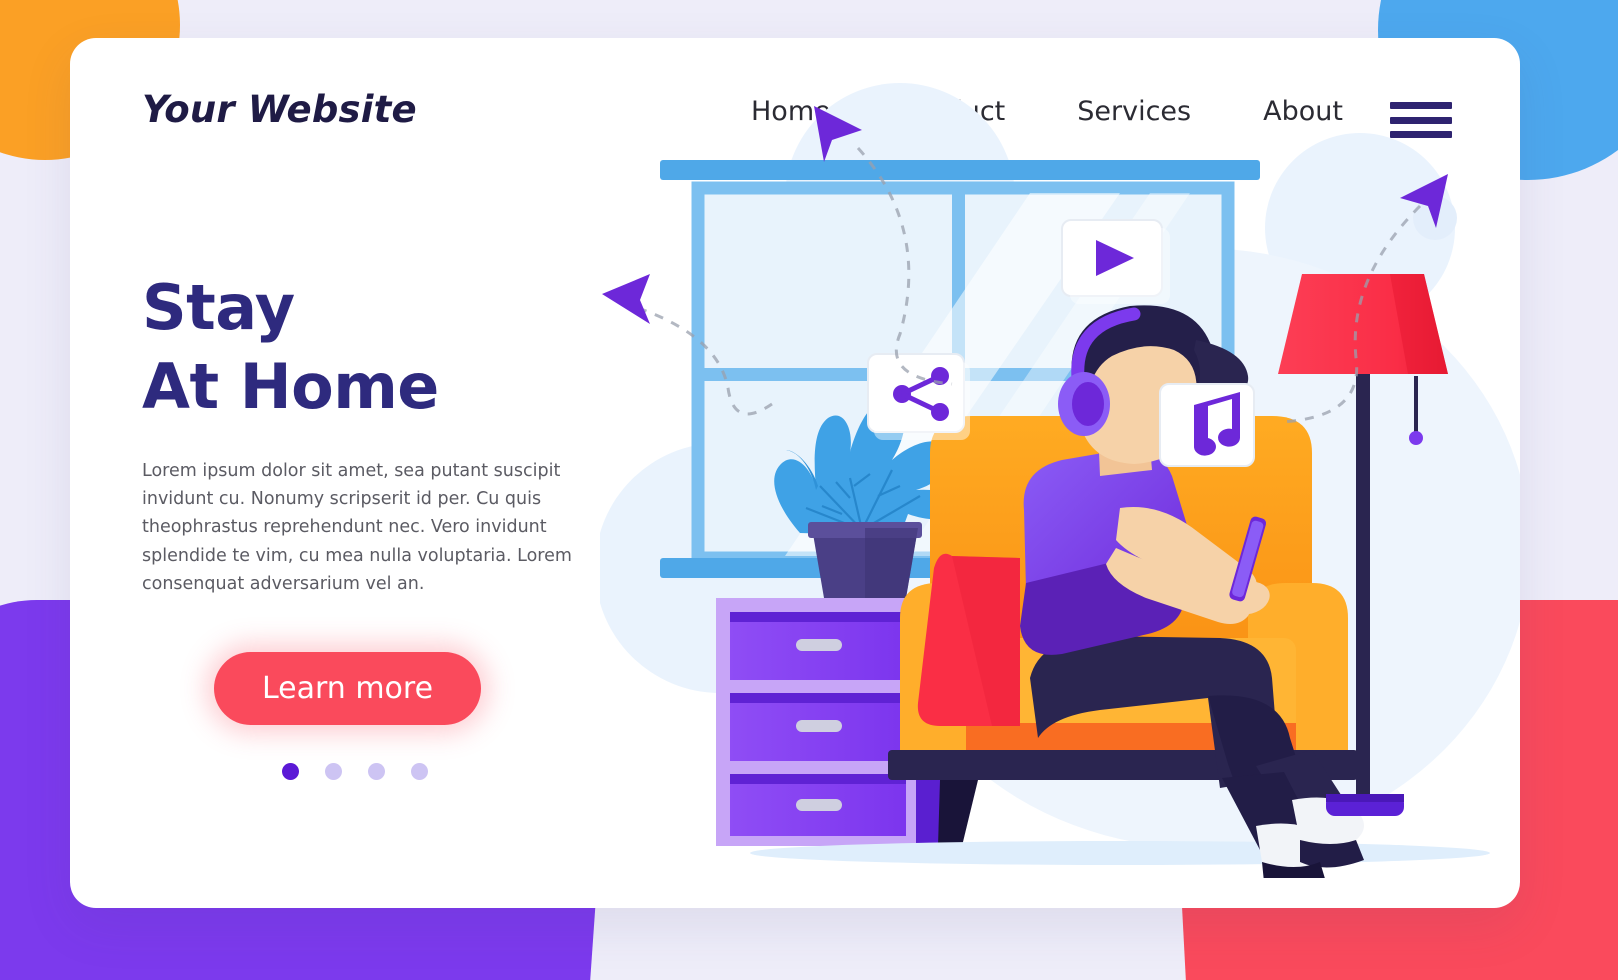 The width and height of the screenshot is (1618, 980). I want to click on hero-title-line-1: Stay, so click(218, 307).